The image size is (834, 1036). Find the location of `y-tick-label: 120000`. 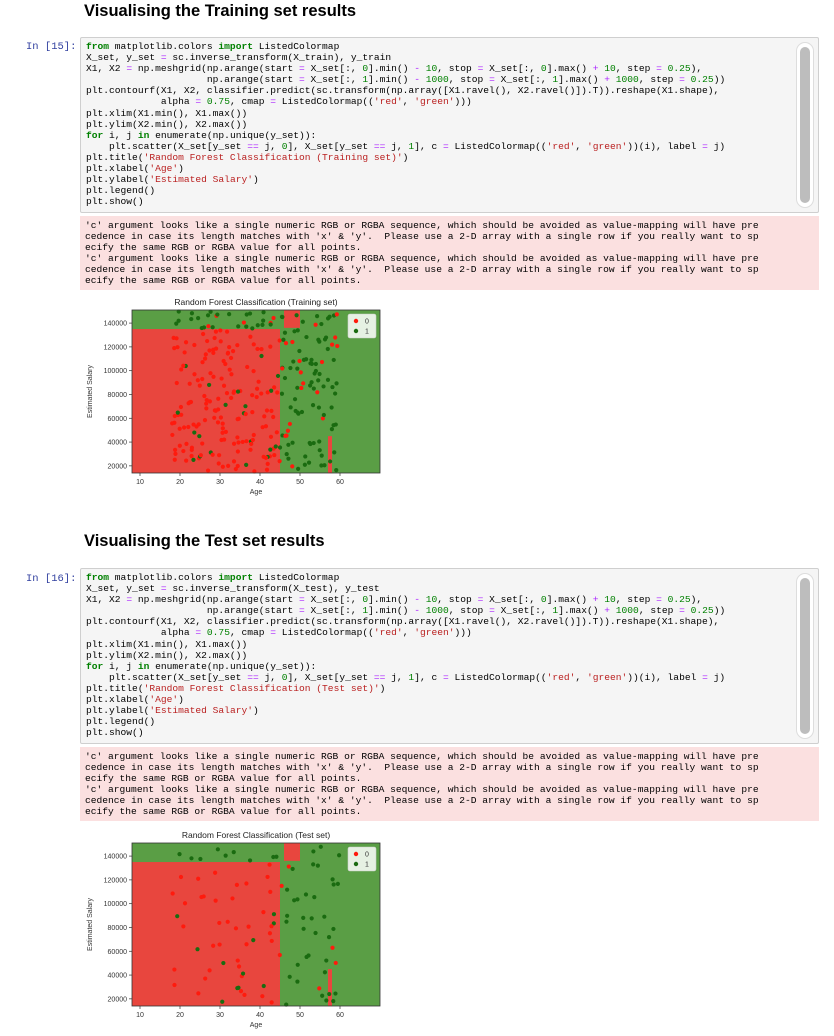

y-tick-label: 120000 is located at coordinates (115, 880).